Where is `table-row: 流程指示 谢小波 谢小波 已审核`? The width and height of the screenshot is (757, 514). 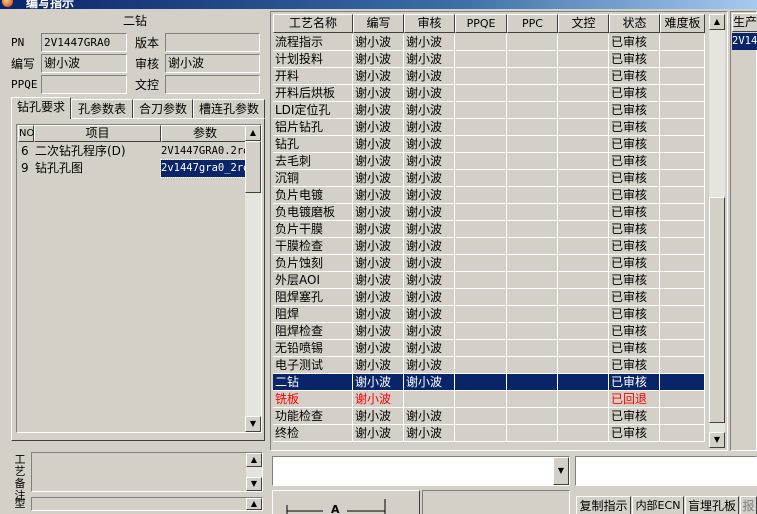 table-row: 流程指示 谢小波 谢小波 已审核 is located at coordinates (489, 42).